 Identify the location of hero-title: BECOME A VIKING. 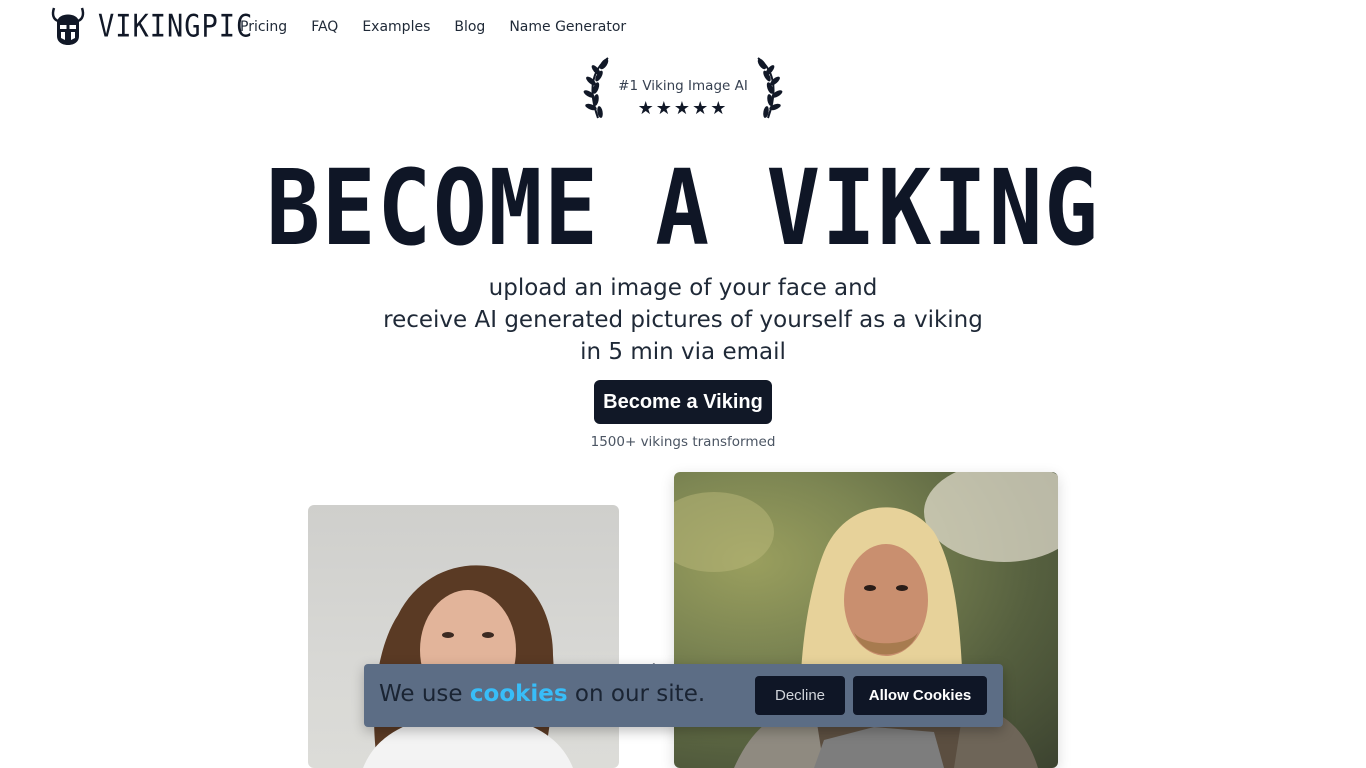
(683, 208).